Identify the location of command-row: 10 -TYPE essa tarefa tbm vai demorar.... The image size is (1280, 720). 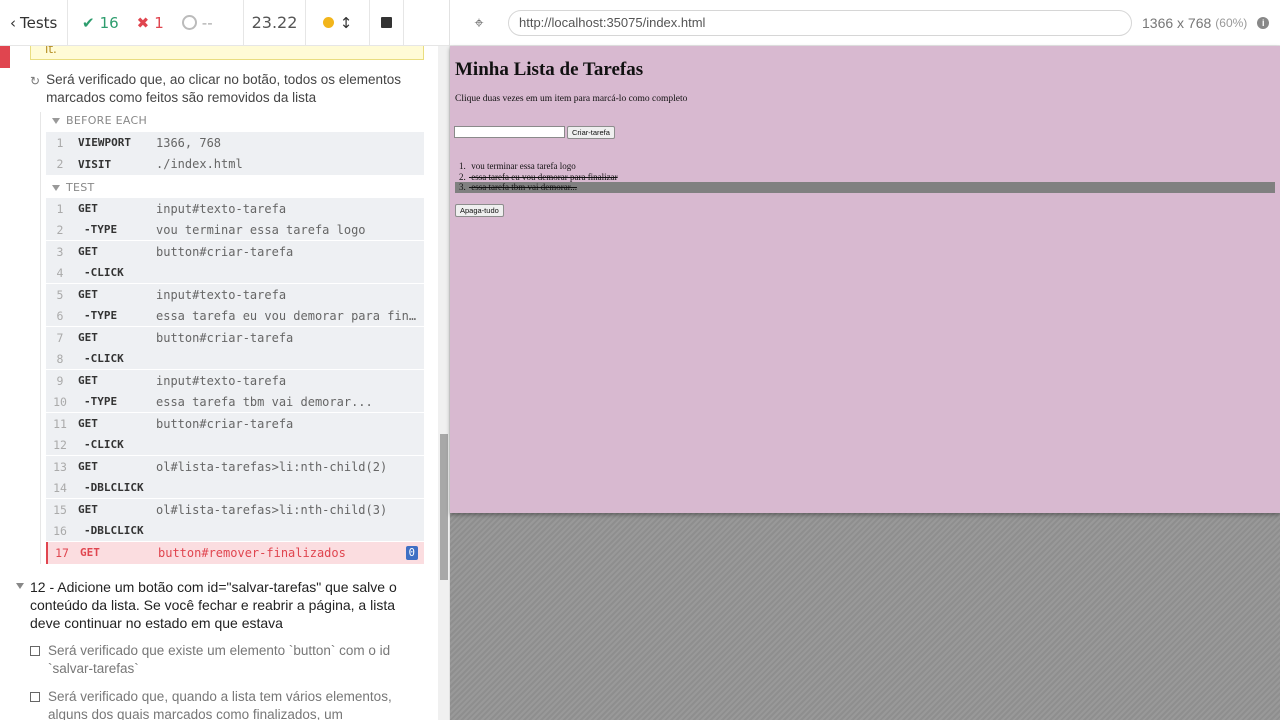
(235, 402).